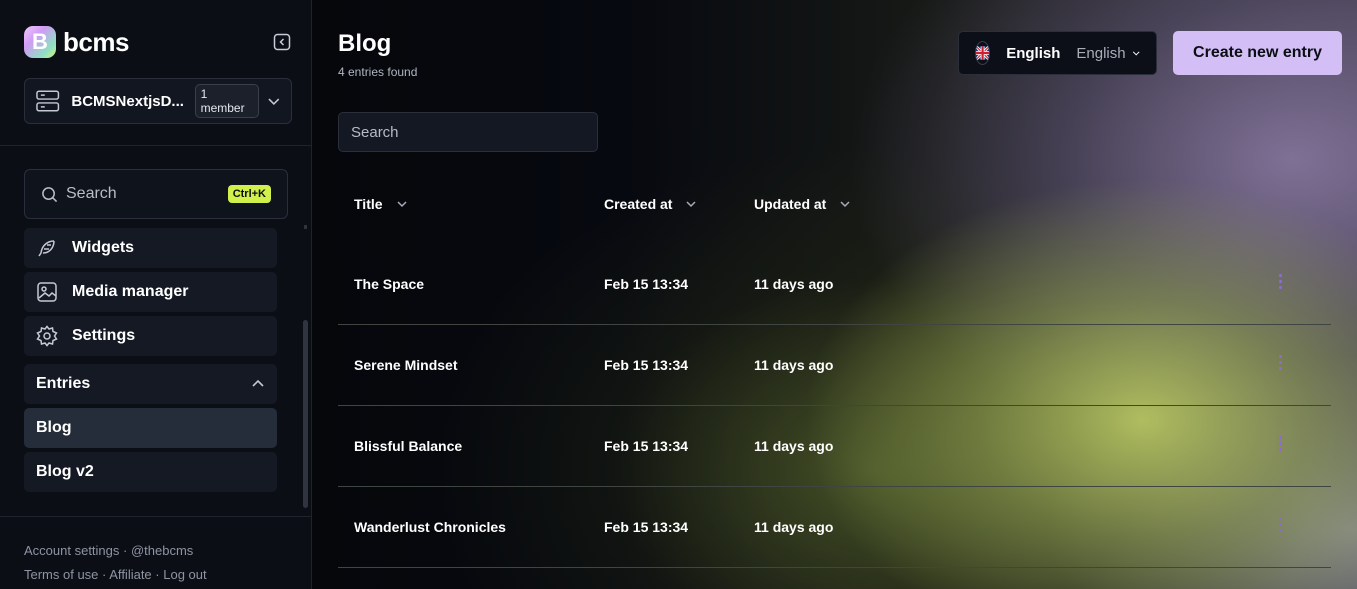 The image size is (1357, 589). I want to click on project-selector: BCMSNextjsD... 1 member, so click(158, 101).